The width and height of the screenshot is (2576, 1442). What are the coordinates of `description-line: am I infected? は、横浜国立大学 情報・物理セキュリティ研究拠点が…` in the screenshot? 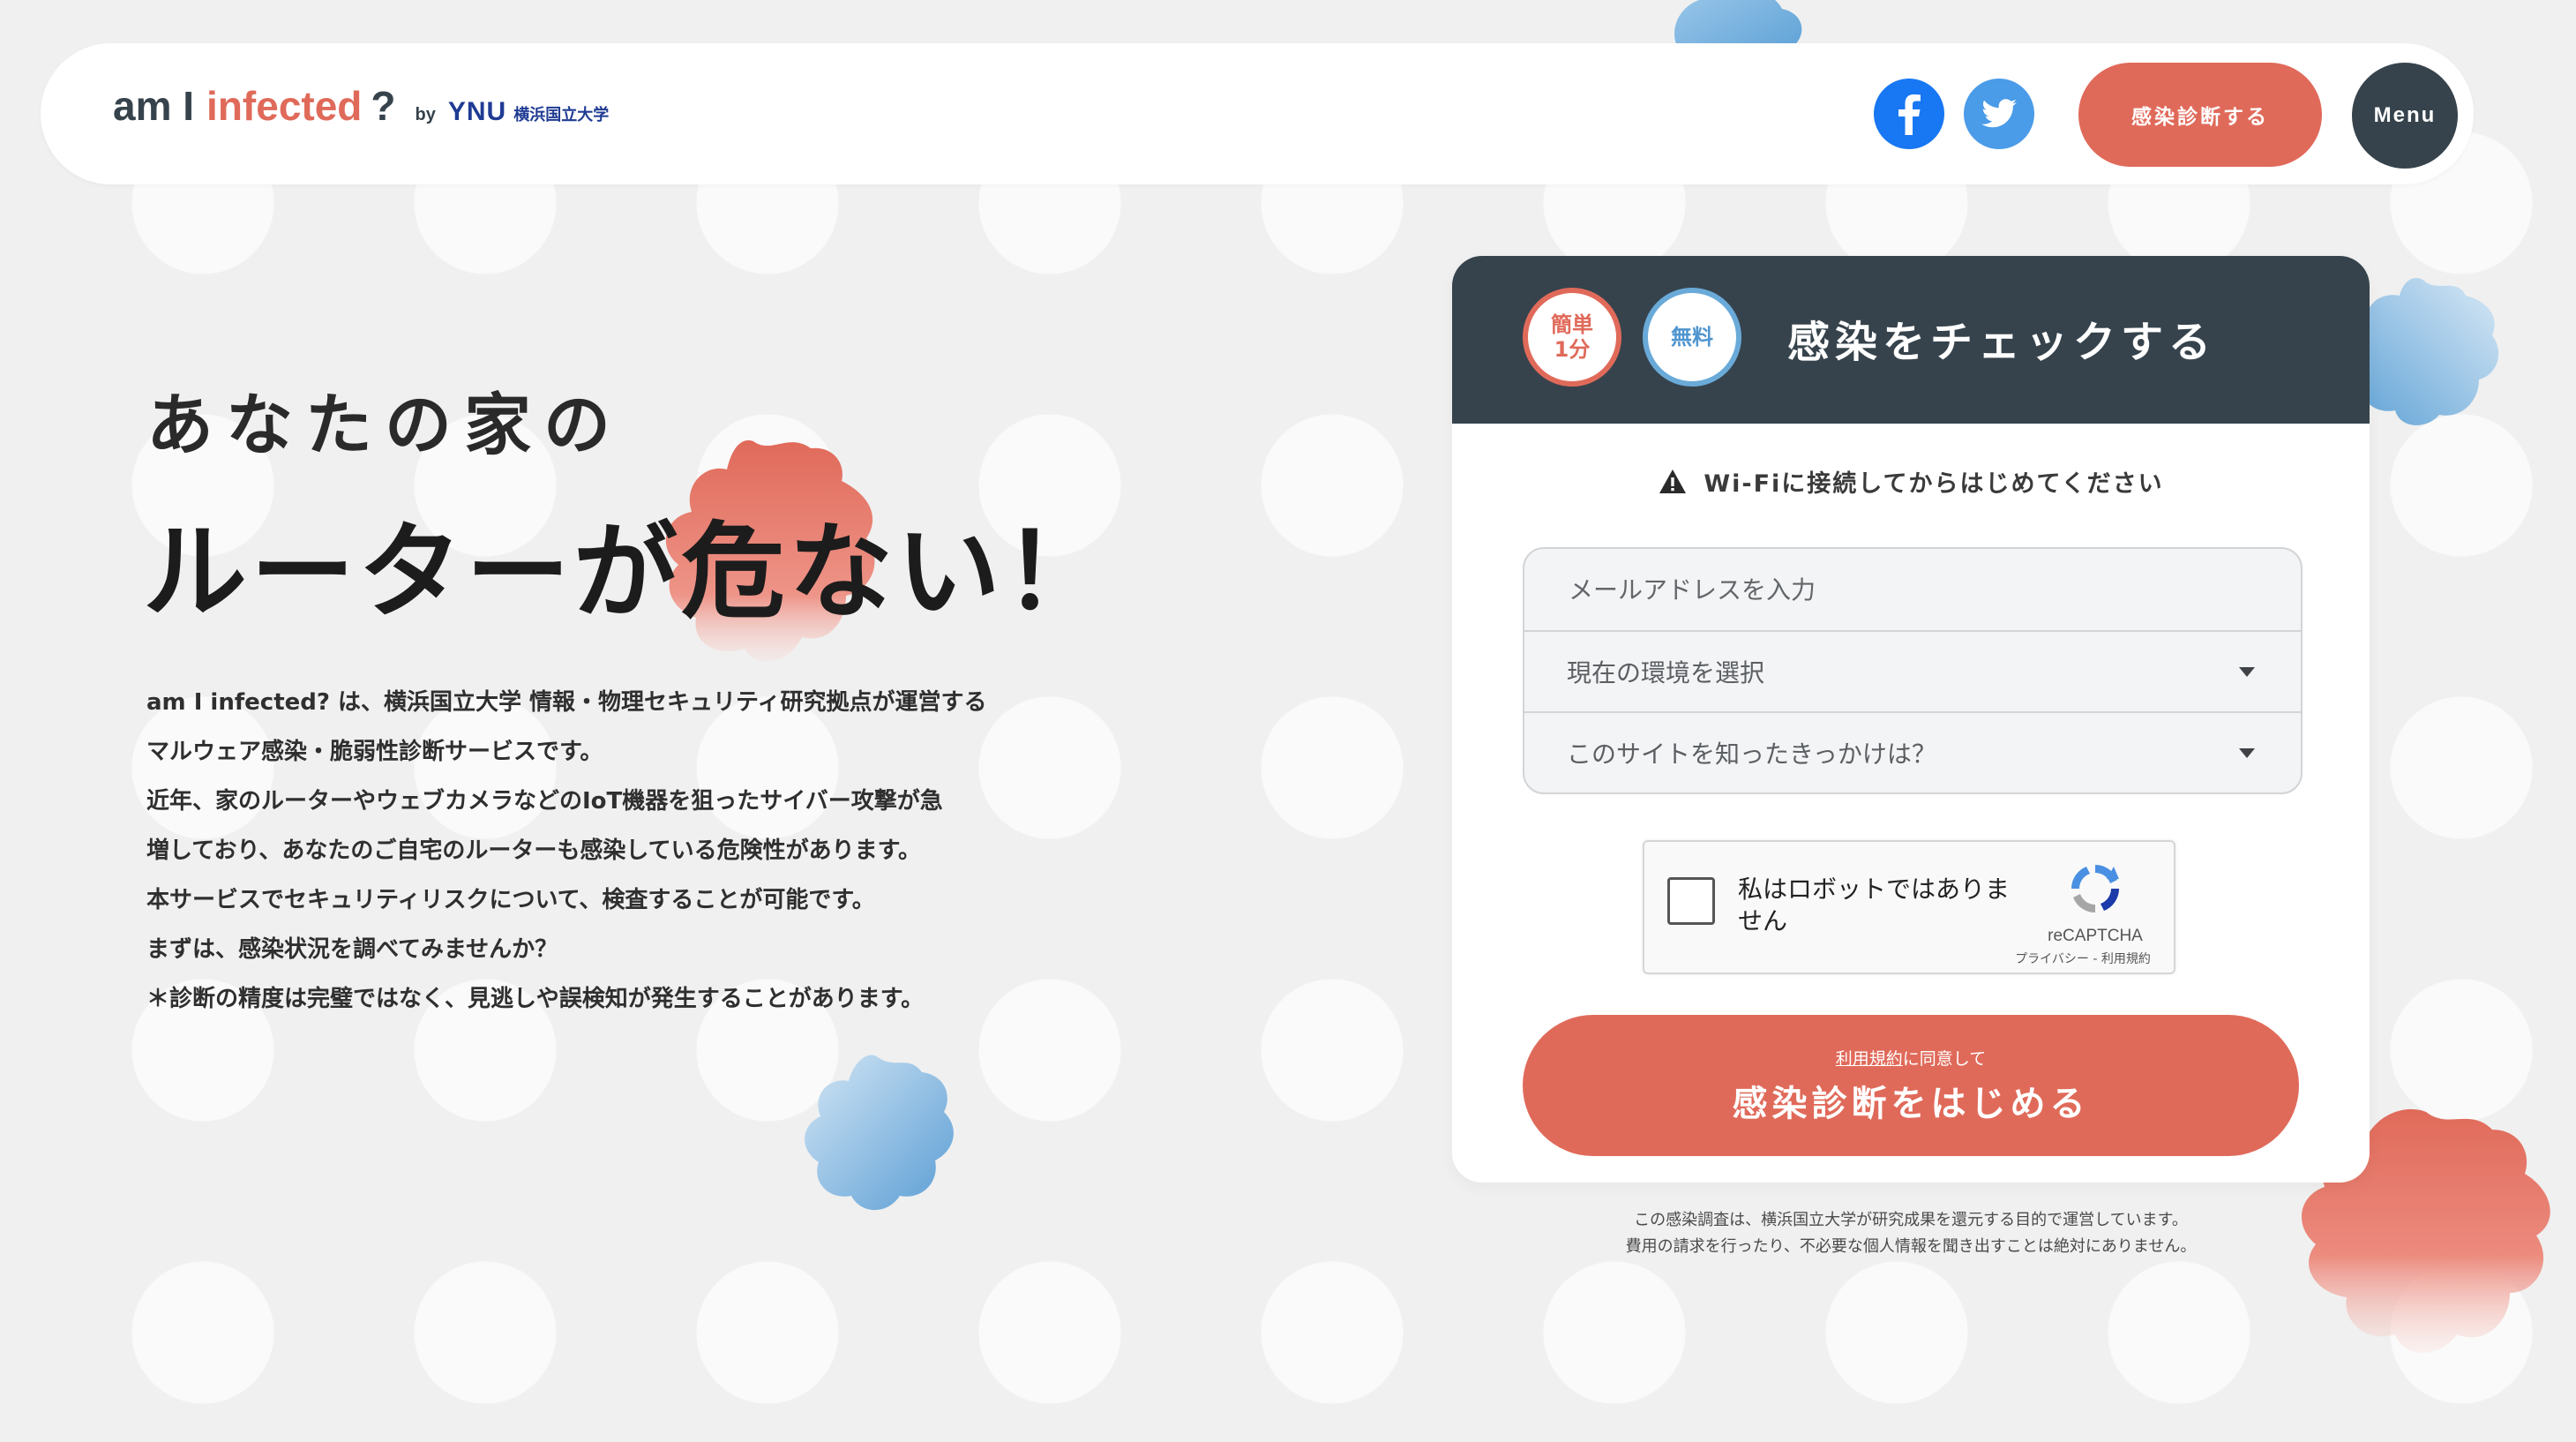 It's located at (567, 702).